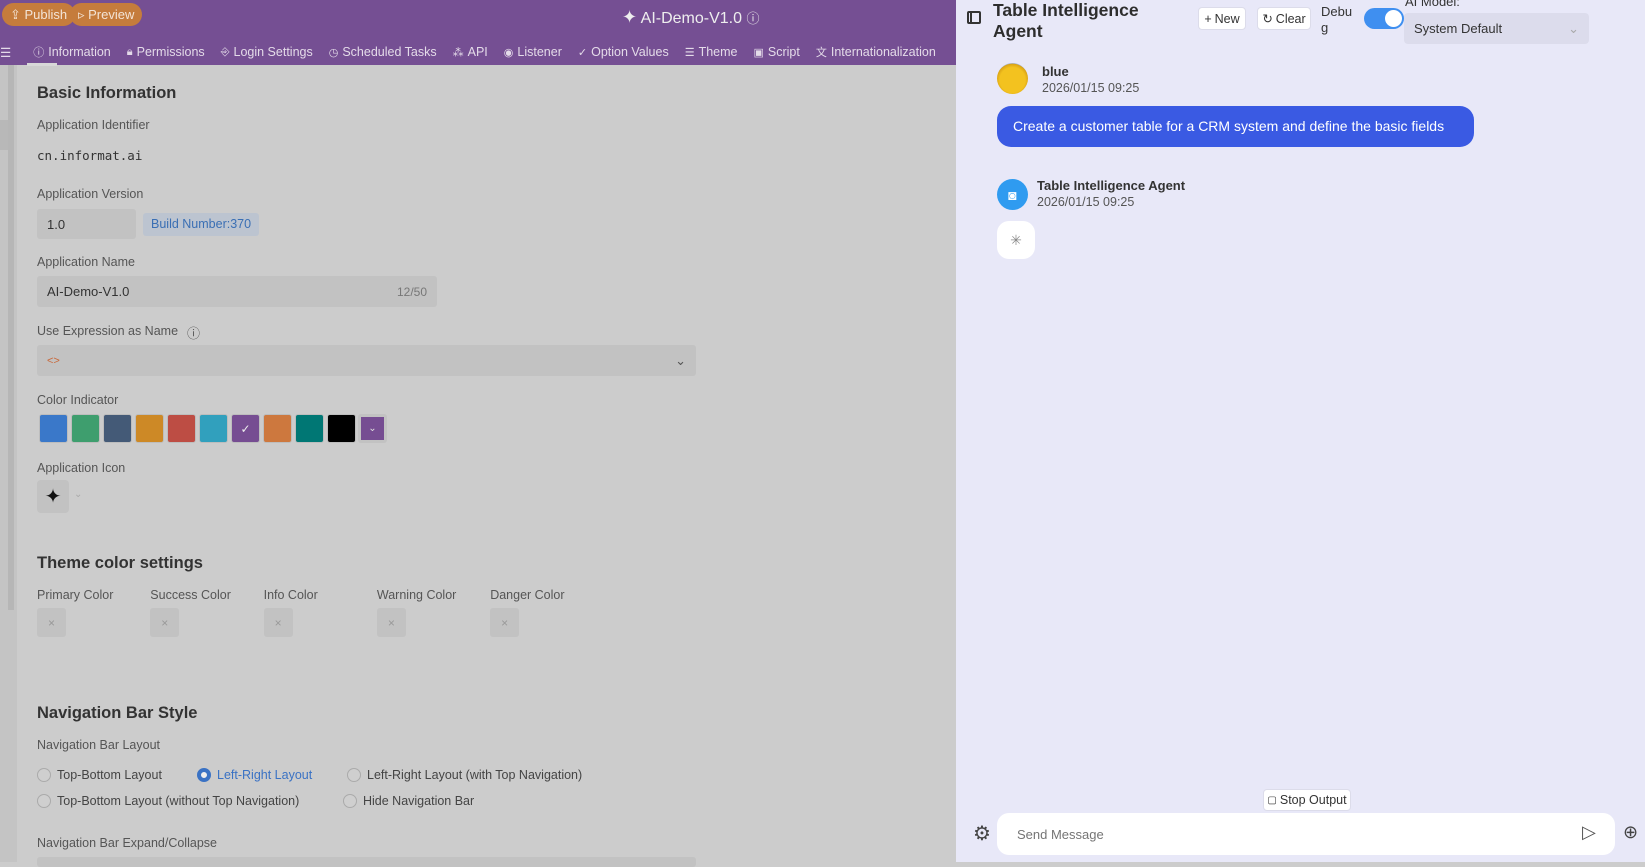 This screenshot has width=1645, height=867. I want to click on stop-icon: ▢, so click(1272, 800).